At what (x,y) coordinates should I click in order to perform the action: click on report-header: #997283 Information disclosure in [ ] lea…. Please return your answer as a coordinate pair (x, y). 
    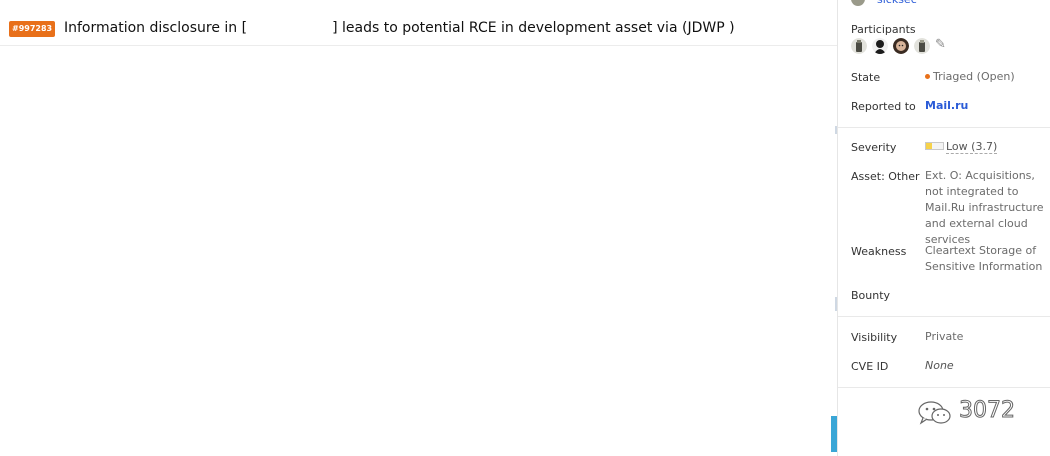
    Looking at the image, I should click on (418, 23).